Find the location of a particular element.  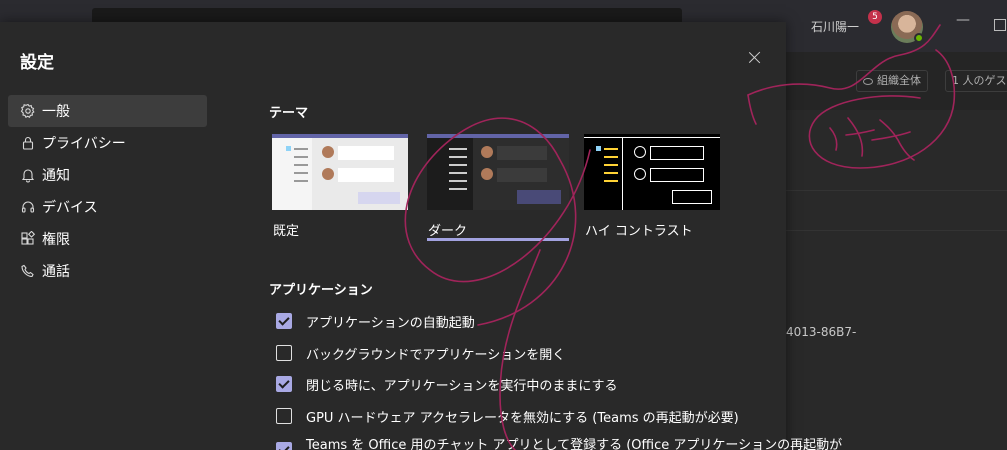

option-auto-start: アプリケーションの自動起動 is located at coordinates (375, 321).